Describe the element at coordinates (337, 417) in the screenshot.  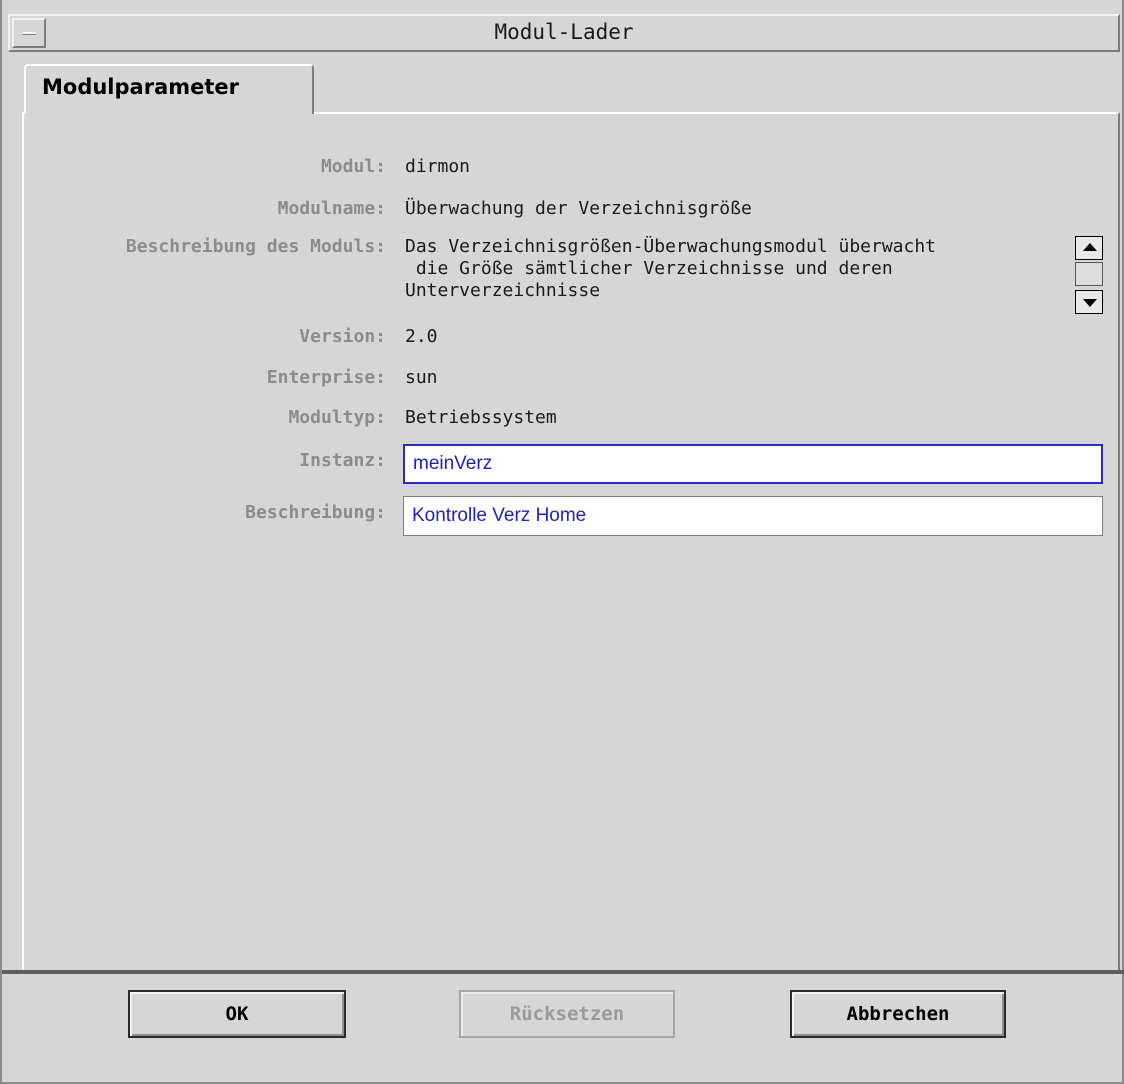
I see `modultyp-label: Modultyp:` at that location.